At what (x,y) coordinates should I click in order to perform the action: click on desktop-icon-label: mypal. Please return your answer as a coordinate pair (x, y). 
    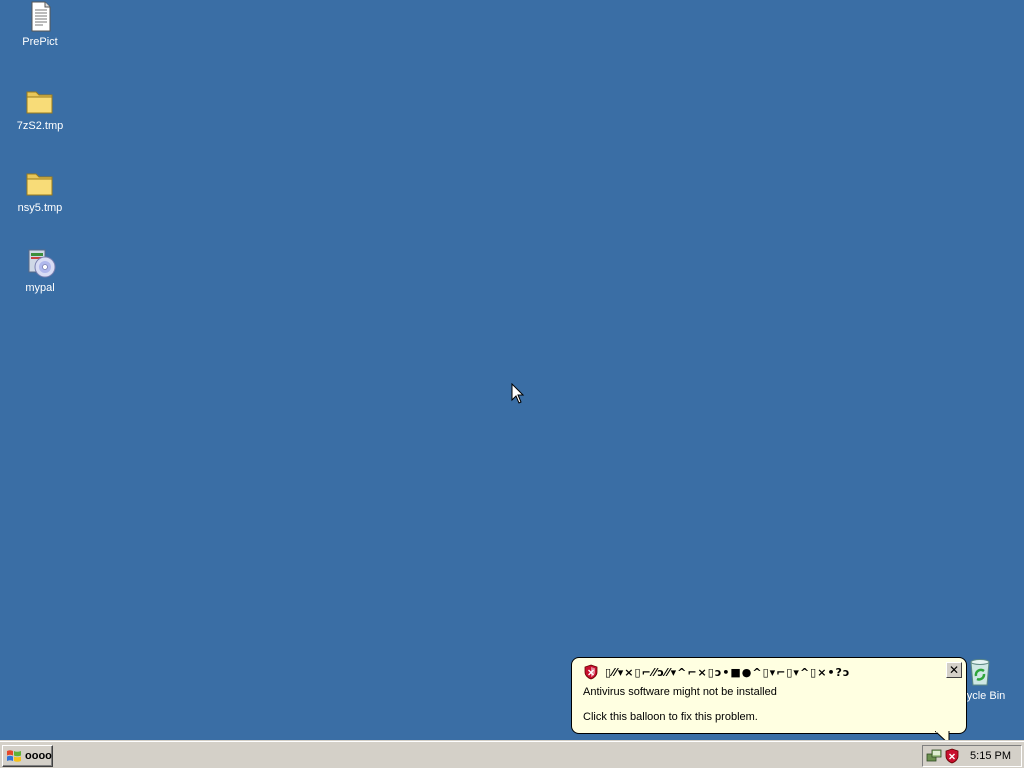
    Looking at the image, I should click on (40, 288).